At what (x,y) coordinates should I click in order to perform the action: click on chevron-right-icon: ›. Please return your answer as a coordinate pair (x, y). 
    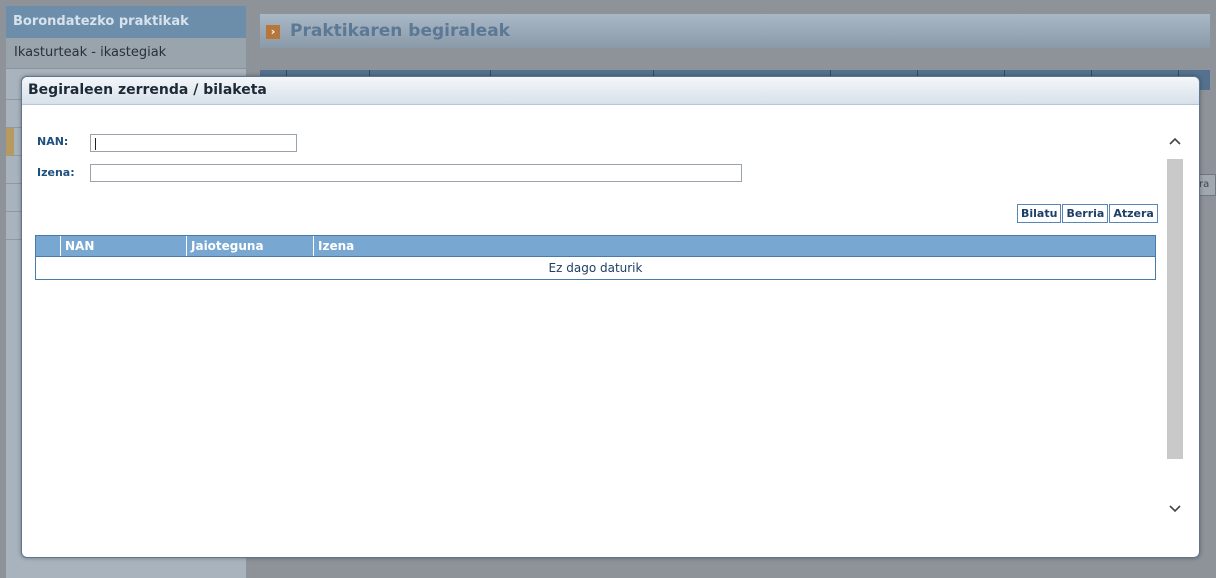
    Looking at the image, I should click on (273, 32).